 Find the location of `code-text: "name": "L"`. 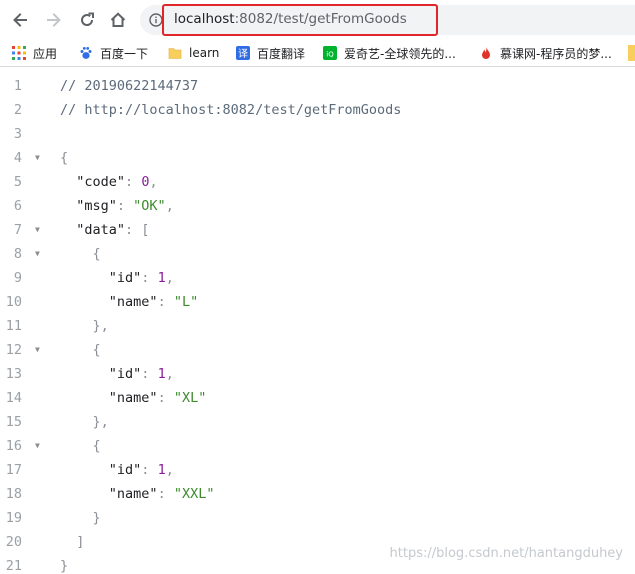

code-text: "name": "L" is located at coordinates (129, 302).